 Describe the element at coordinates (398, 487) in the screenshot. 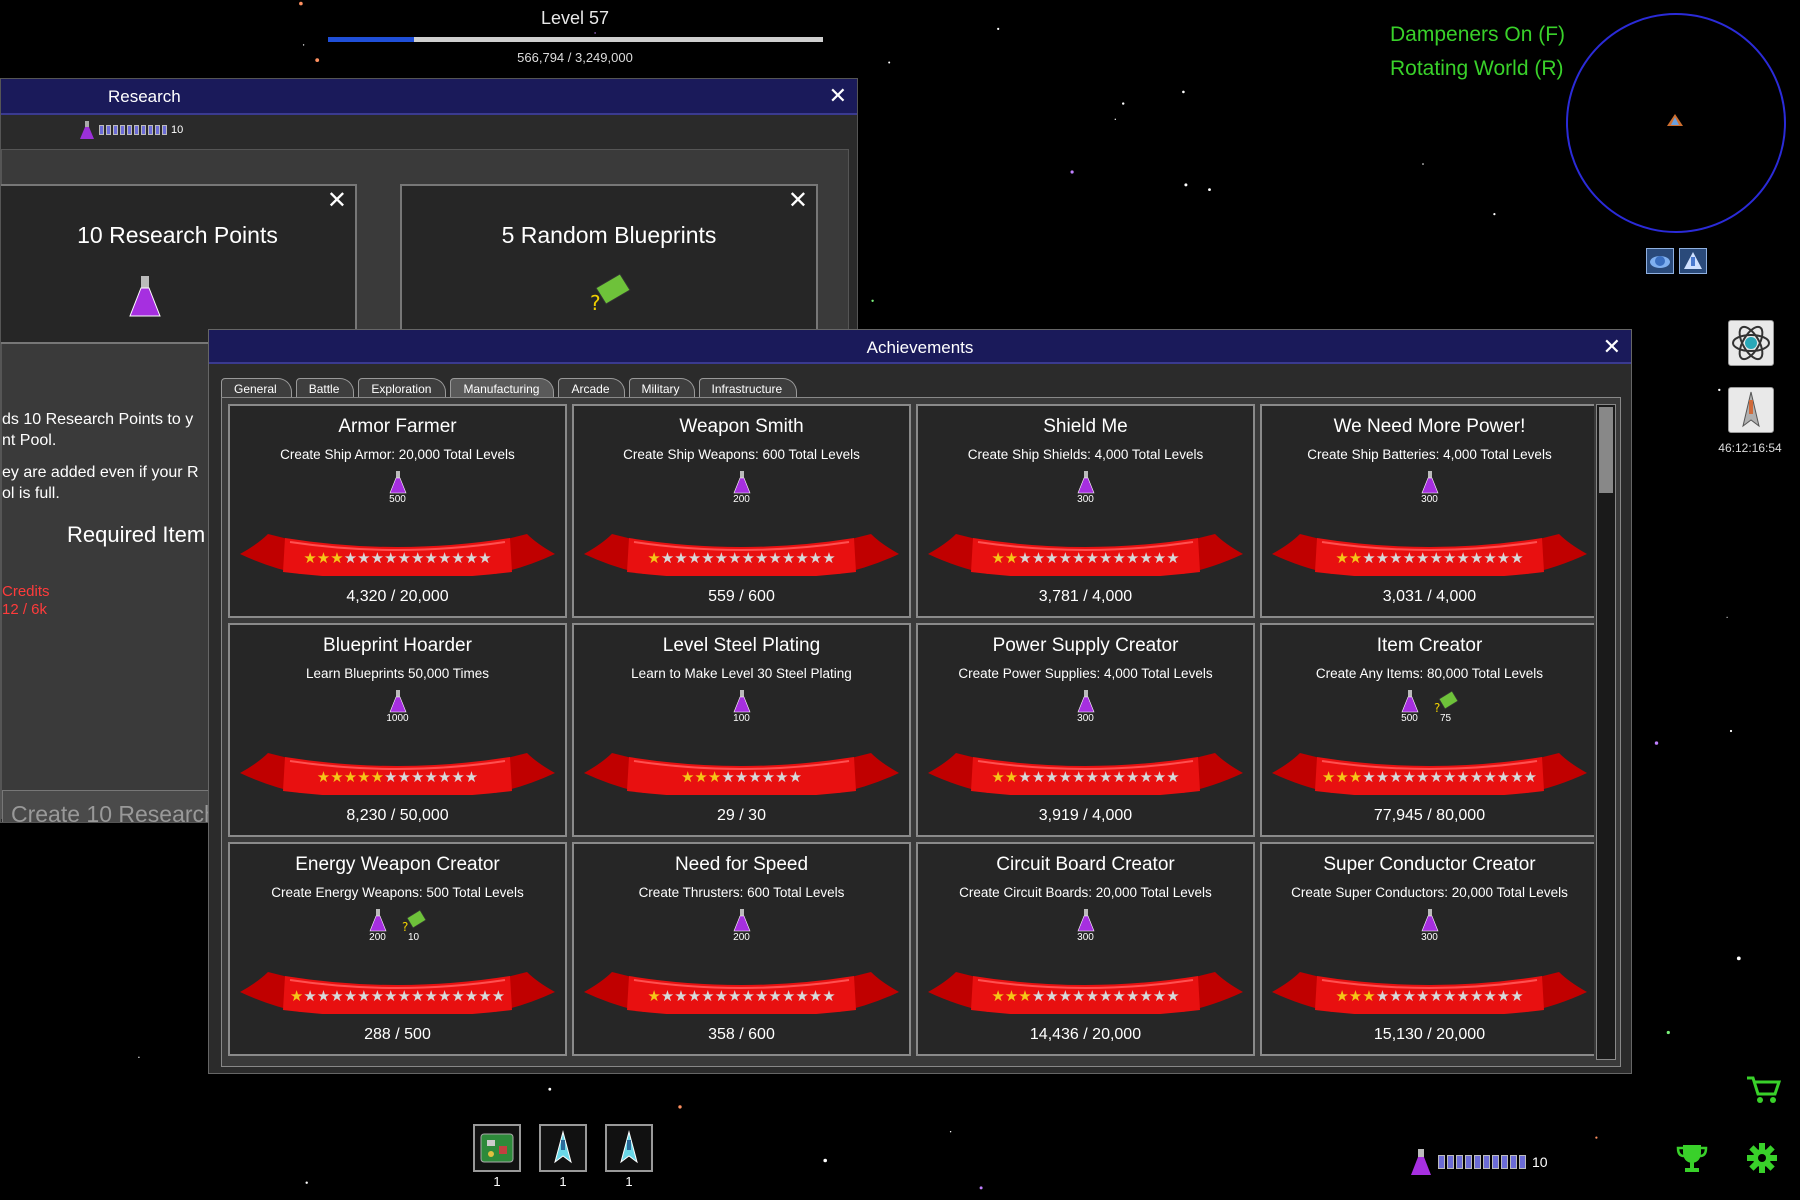

I see `achievement-reward: 500` at that location.